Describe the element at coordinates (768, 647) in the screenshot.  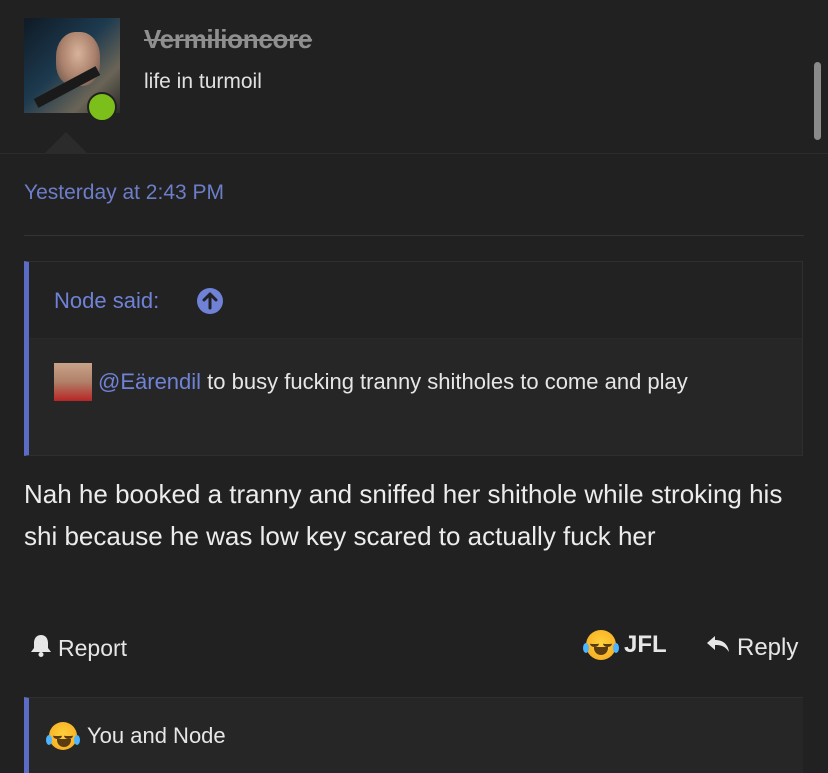
I see `reply-label: Reply` at that location.